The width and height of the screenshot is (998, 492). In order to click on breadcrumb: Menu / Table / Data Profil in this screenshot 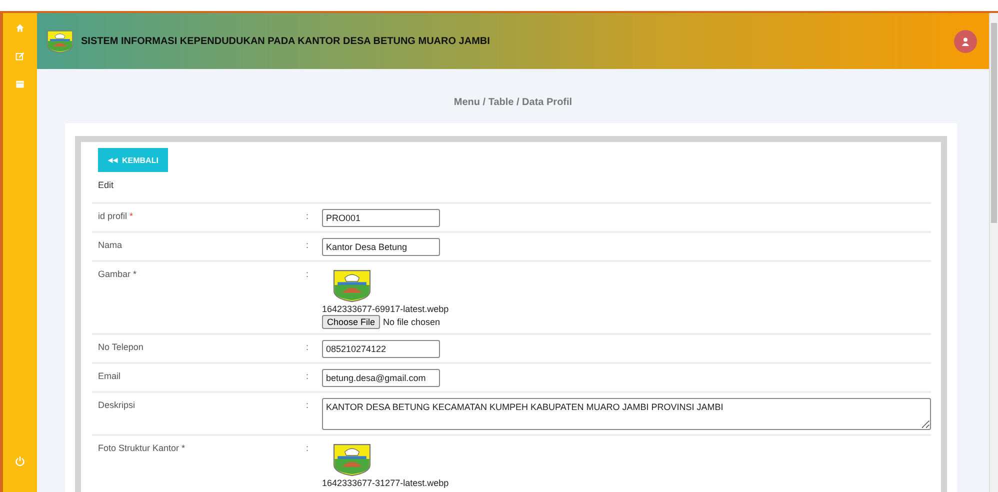, I will do `click(513, 102)`.